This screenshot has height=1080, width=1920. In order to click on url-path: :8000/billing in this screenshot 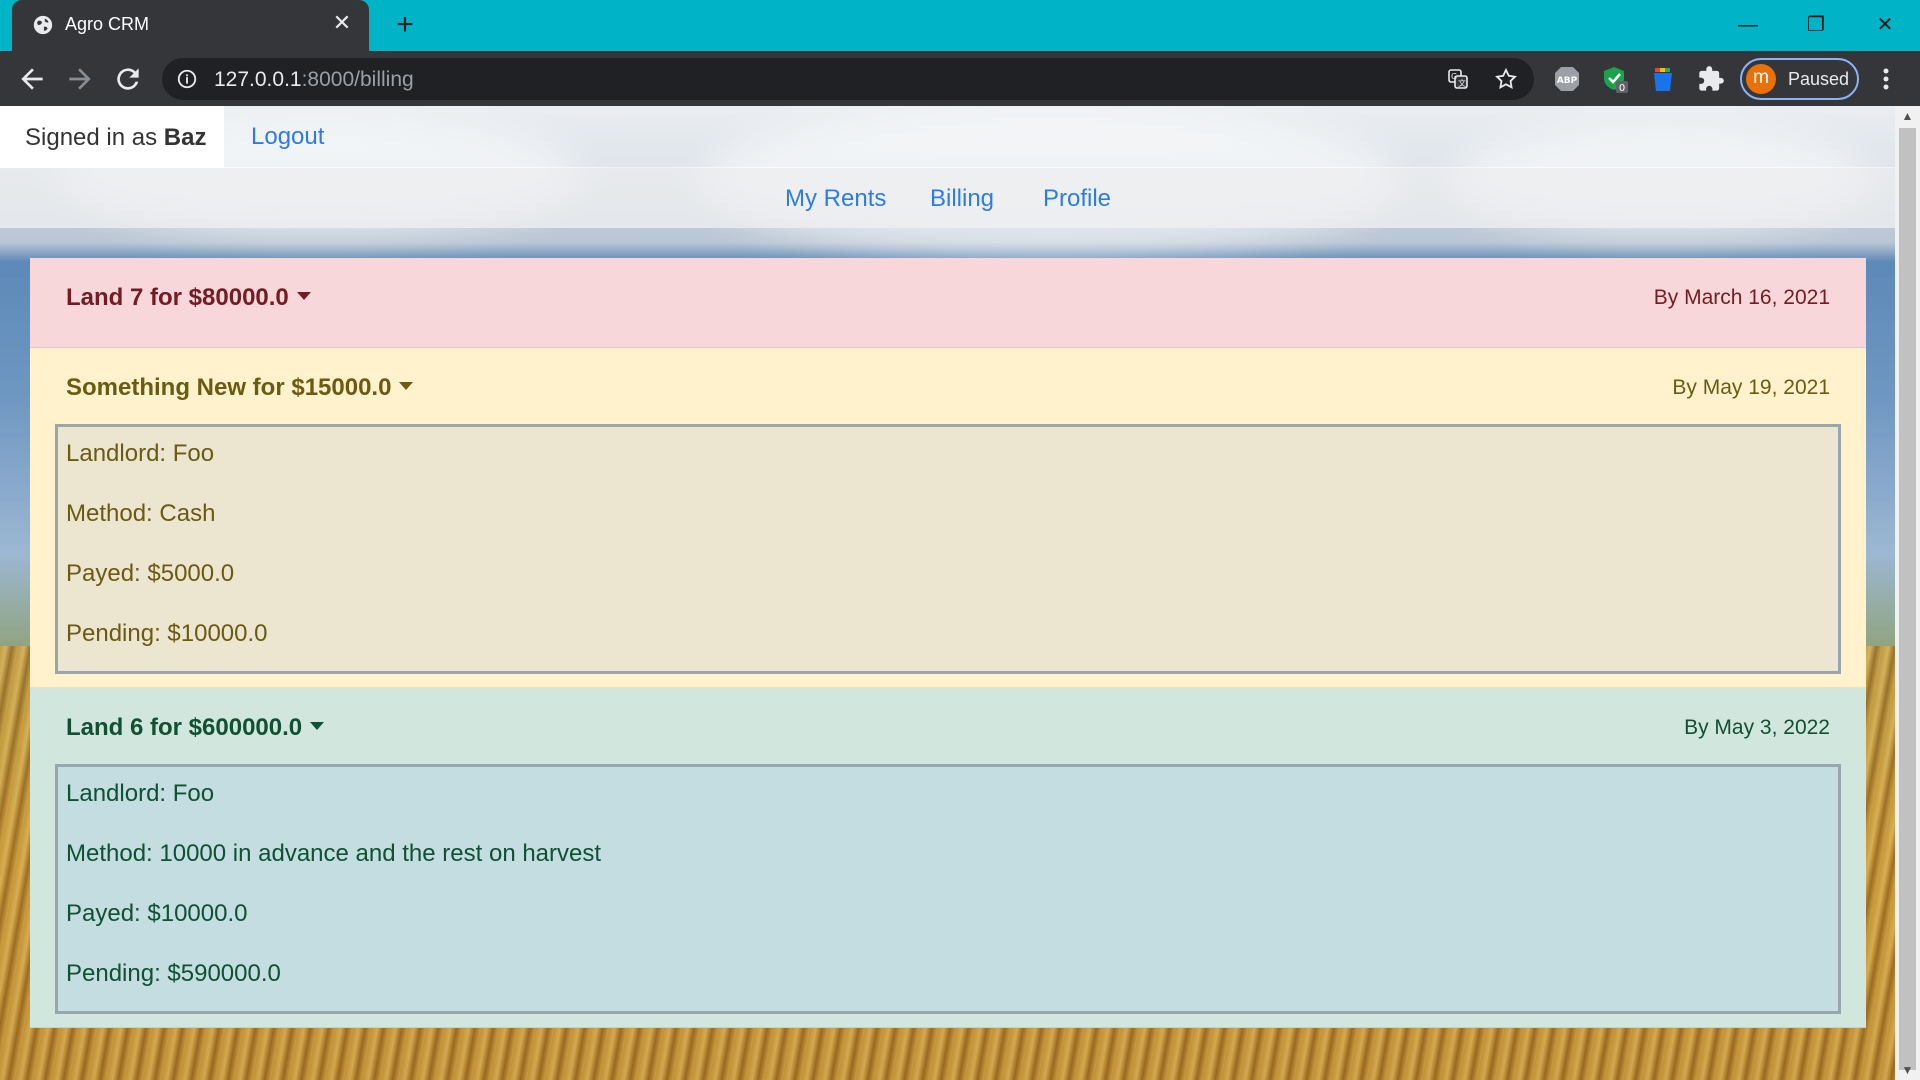, I will do `click(357, 79)`.